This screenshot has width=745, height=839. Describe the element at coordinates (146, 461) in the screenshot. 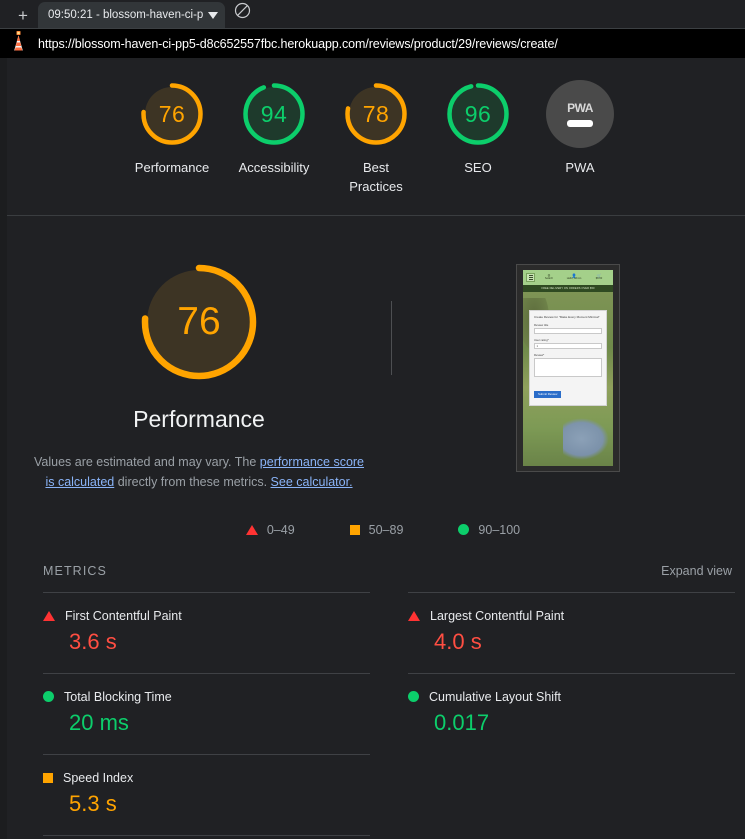

I see `description-prefix: Values are estimated and may vary. The` at that location.